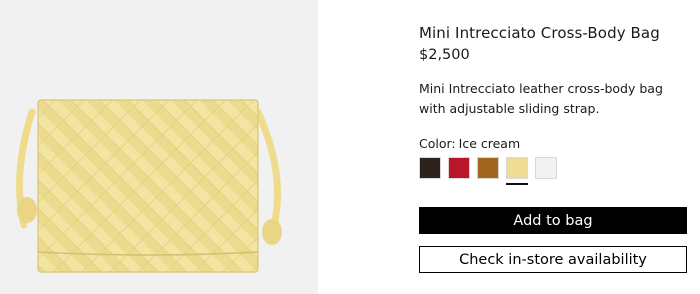 The height and width of the screenshot is (294, 700). Describe the element at coordinates (459, 168) in the screenshot. I see `swatch-red` at that location.